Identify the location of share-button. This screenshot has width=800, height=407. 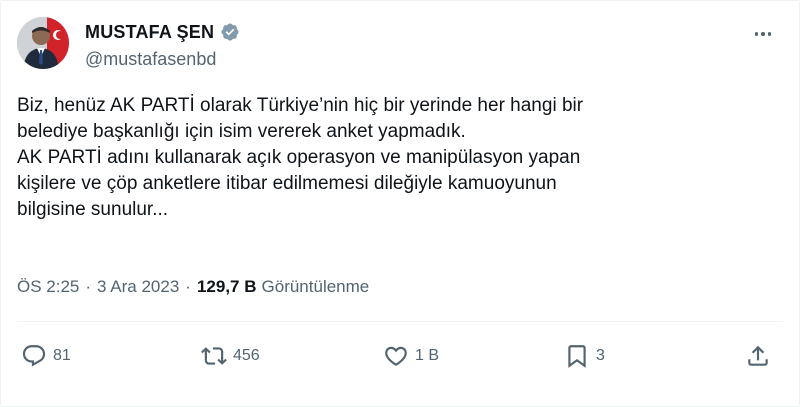
(758, 356).